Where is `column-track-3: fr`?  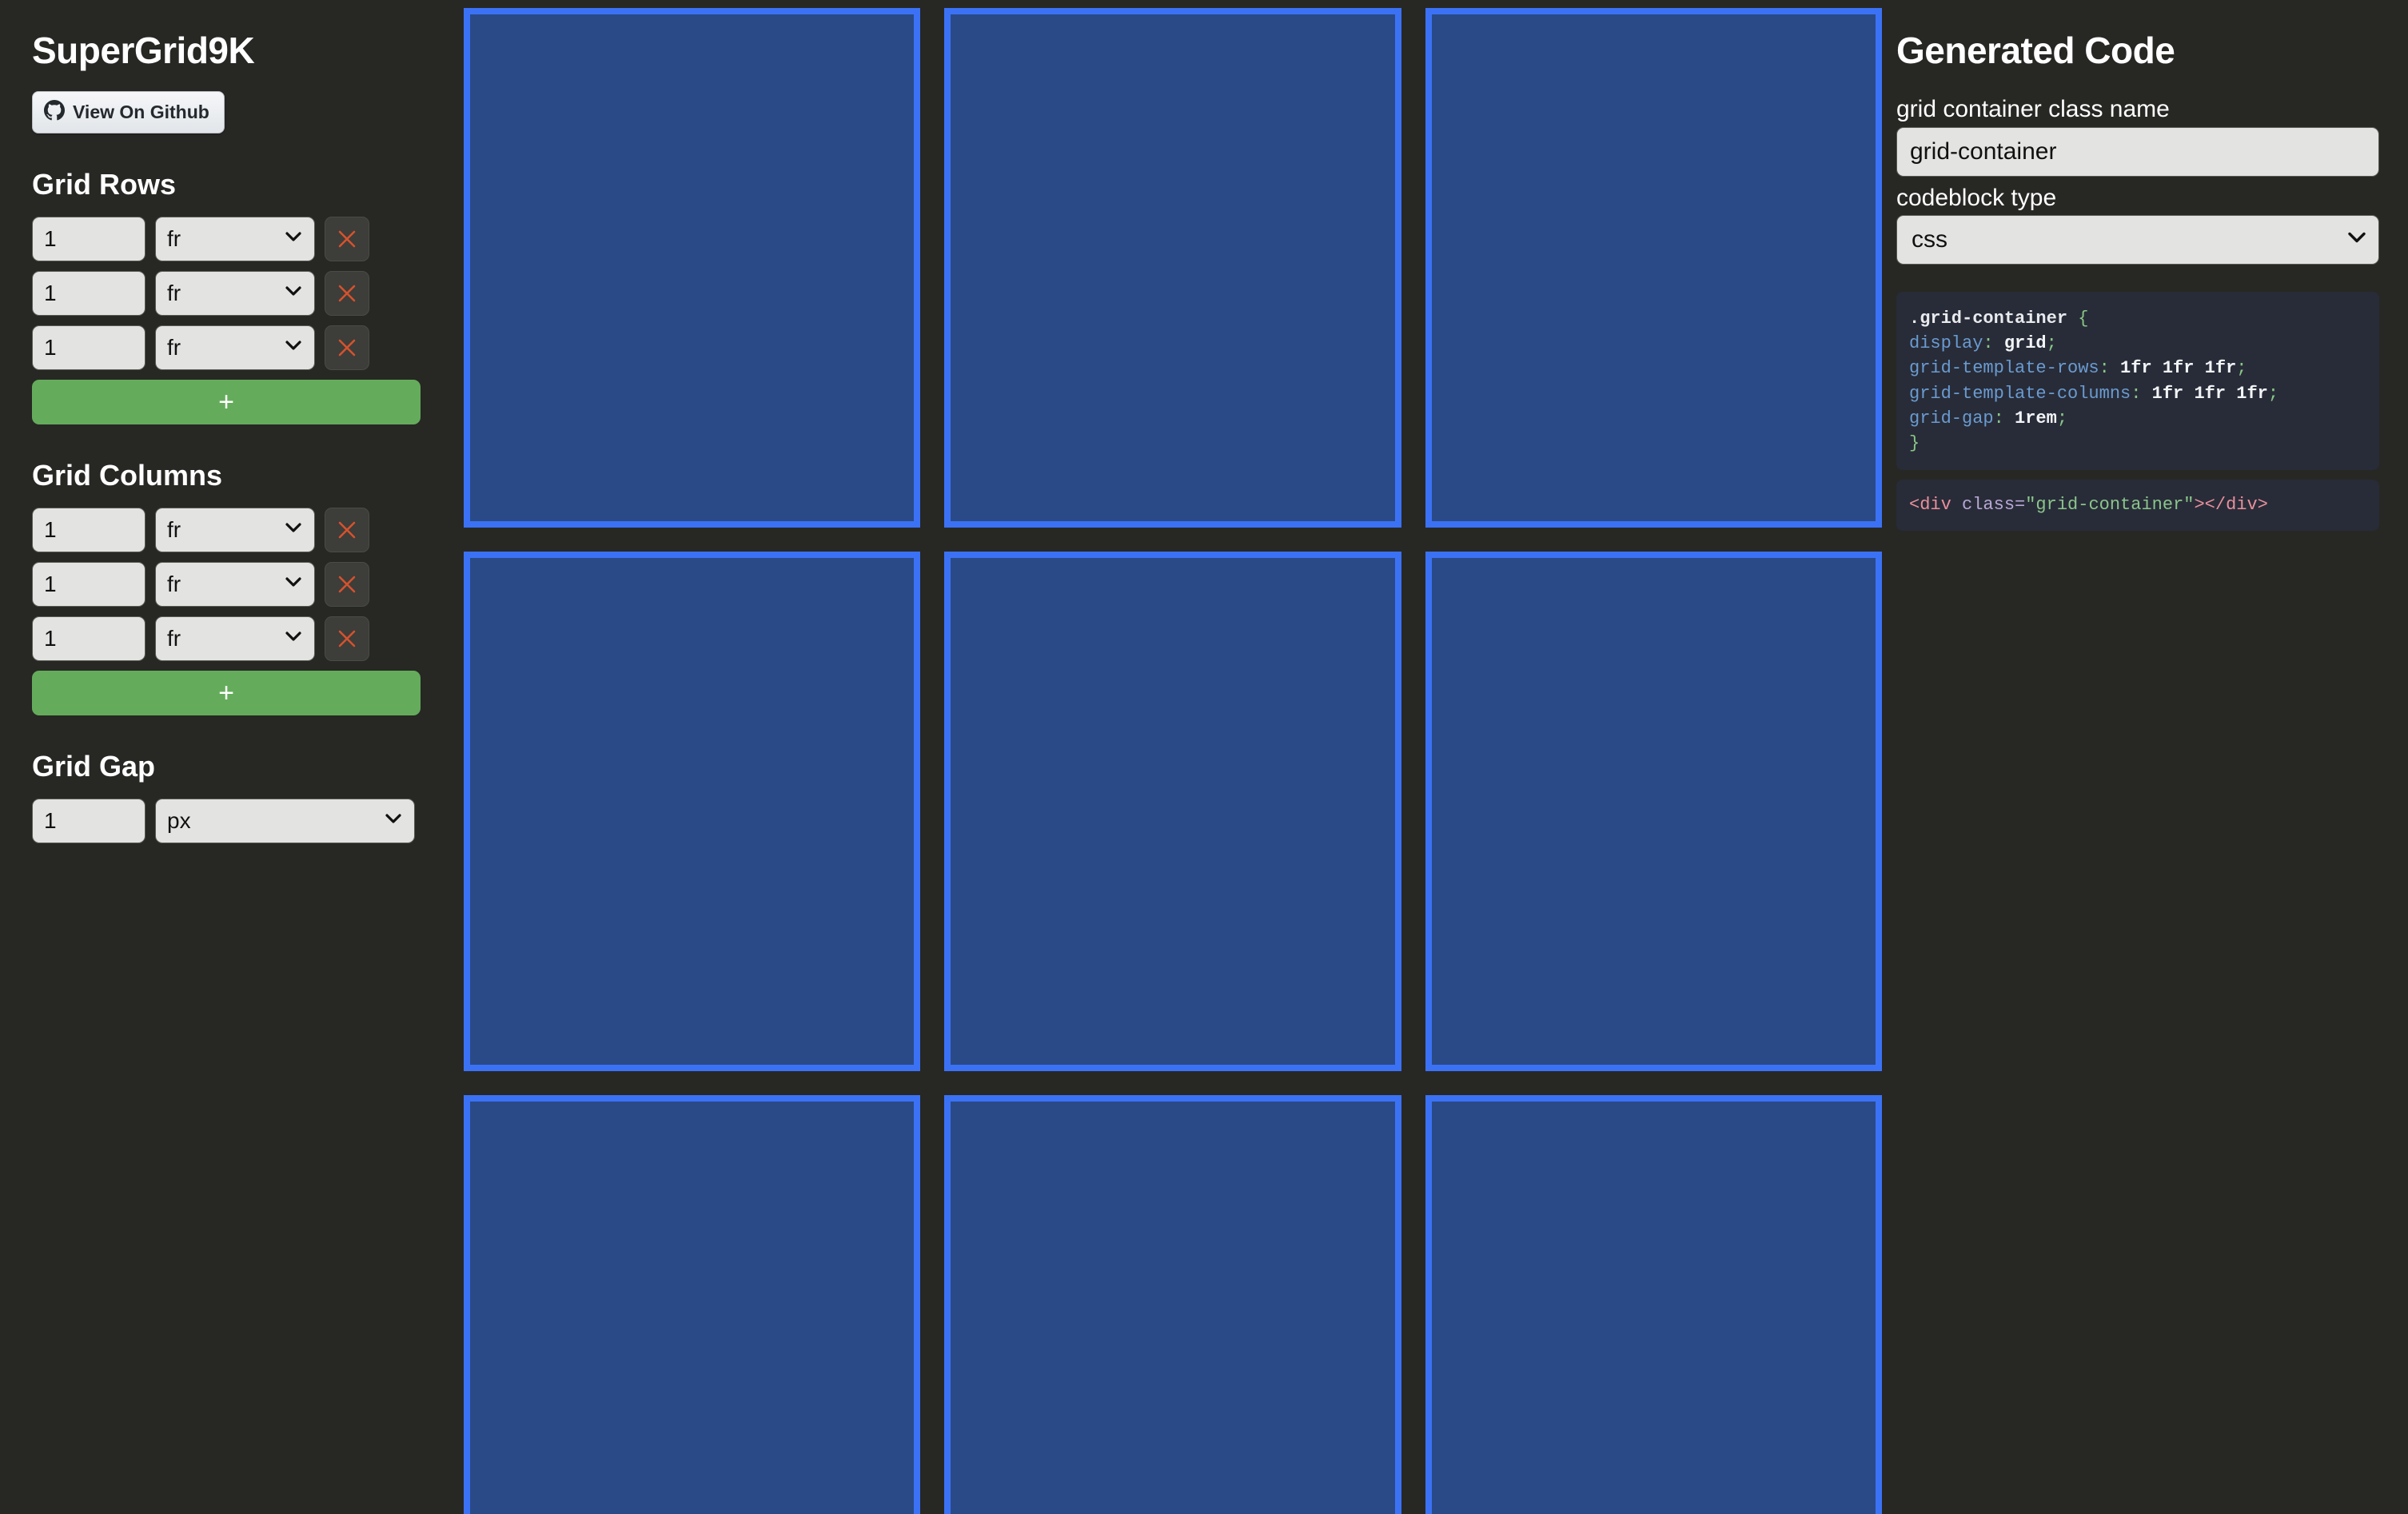 column-track-3: fr is located at coordinates (240, 638).